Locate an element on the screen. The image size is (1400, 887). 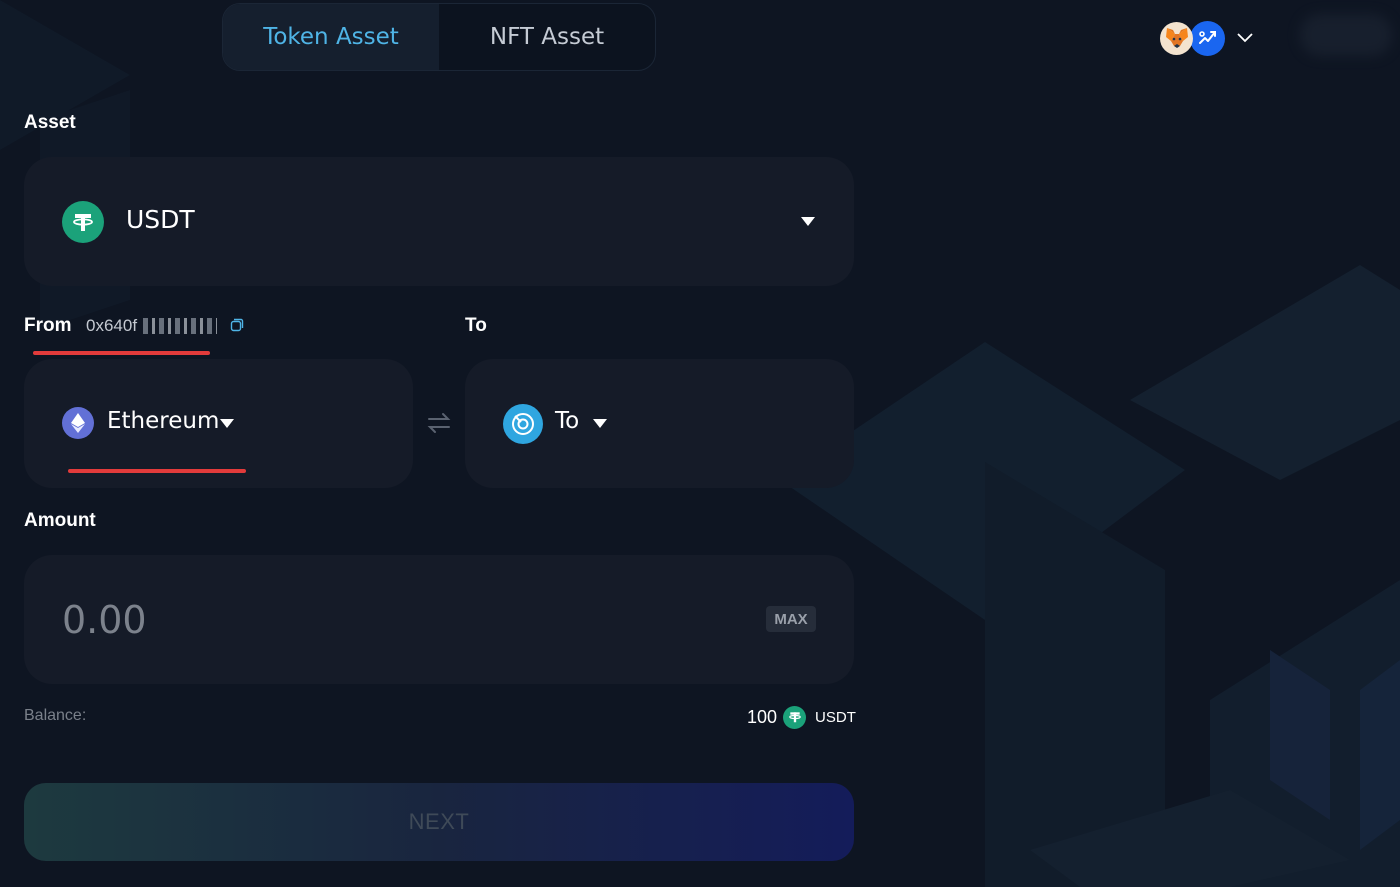
wallet-network-selector is located at coordinates (1206, 38).